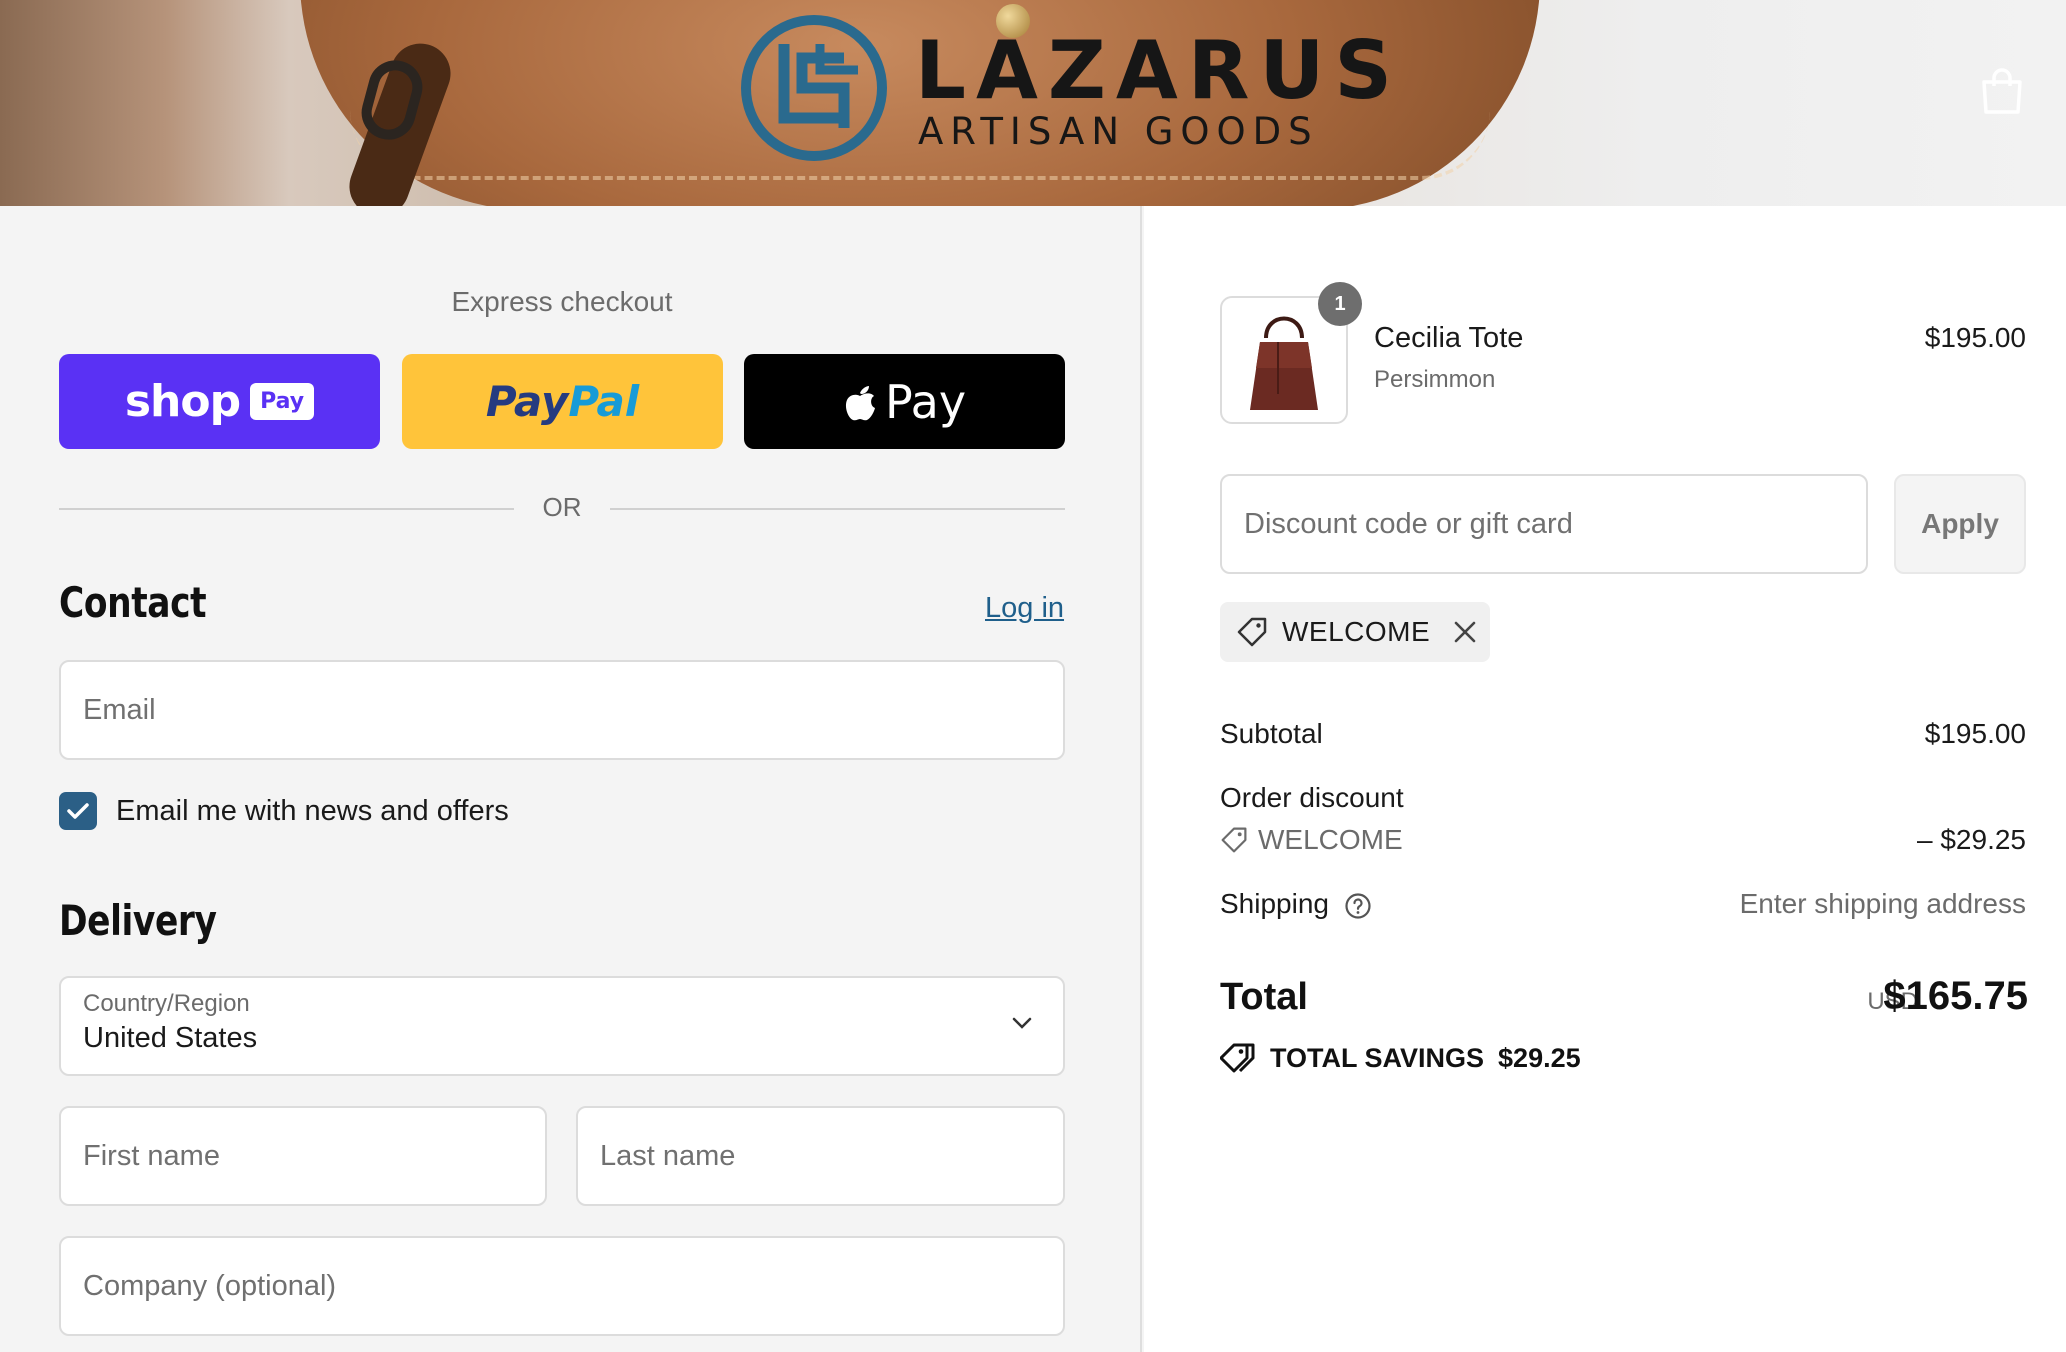  I want to click on order-discount-code: WELCOME, so click(1311, 840).